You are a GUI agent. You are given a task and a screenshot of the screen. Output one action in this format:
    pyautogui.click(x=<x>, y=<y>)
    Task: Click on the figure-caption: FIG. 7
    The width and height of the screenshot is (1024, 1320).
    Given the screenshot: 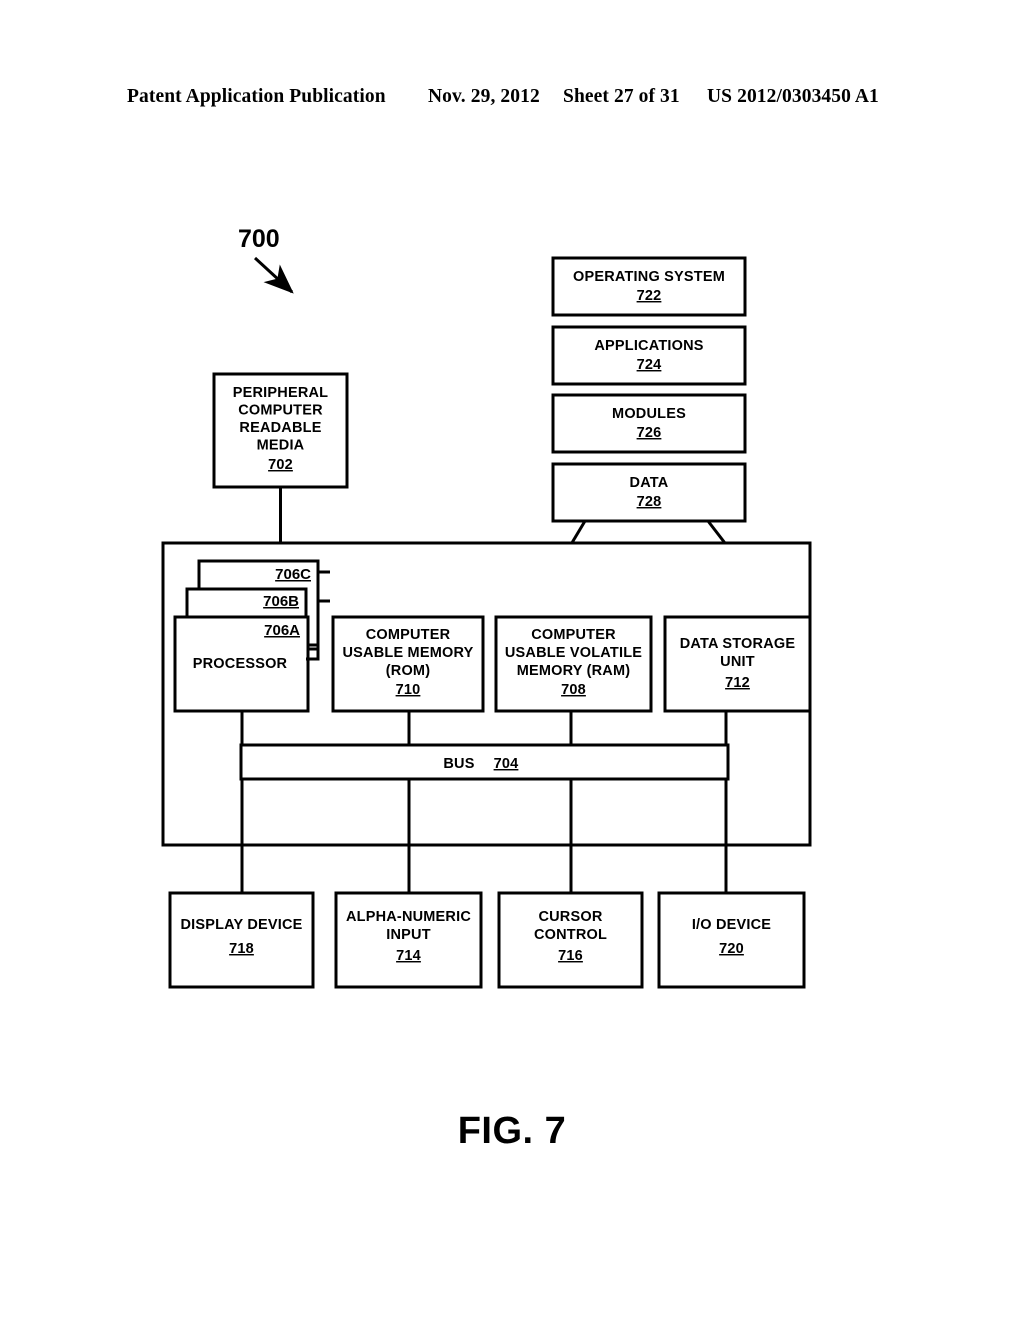 What is the action you would take?
    pyautogui.click(x=512, y=1131)
    